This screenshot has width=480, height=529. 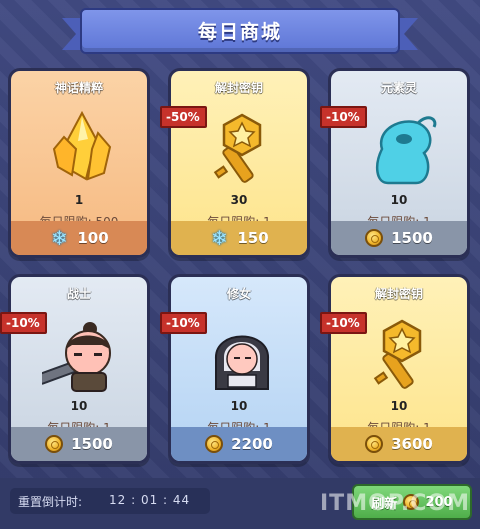 I want to click on page-title: 每日商城, so click(x=239, y=32).